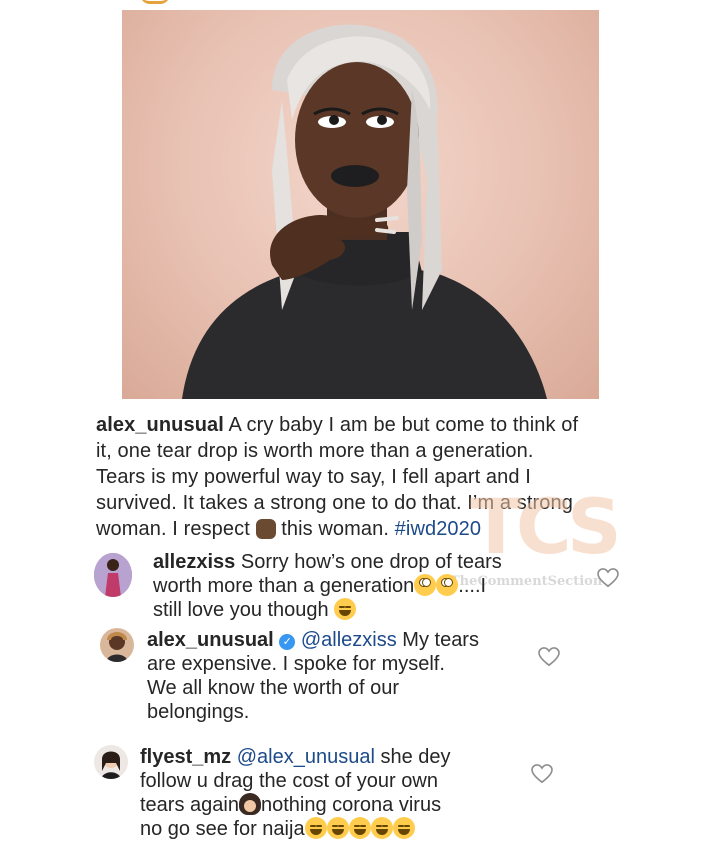 Image resolution: width=720 pixels, height=865 pixels. I want to click on comment-text: are expensive. I spoke for myself., so click(296, 664).